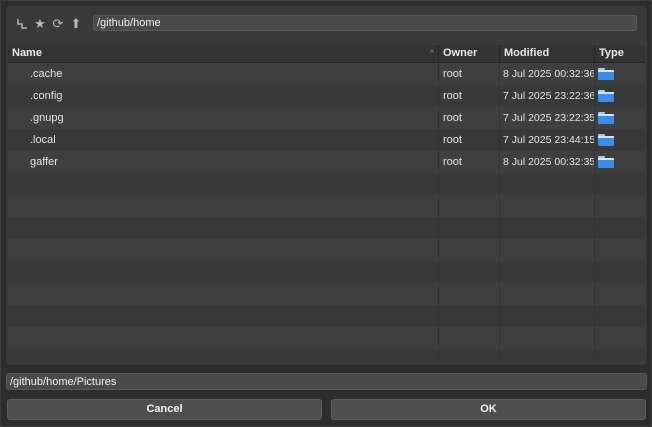 Image resolution: width=652 pixels, height=427 pixels. Describe the element at coordinates (460, 53) in the screenshot. I see `column-header-owner-label: Owner` at that location.